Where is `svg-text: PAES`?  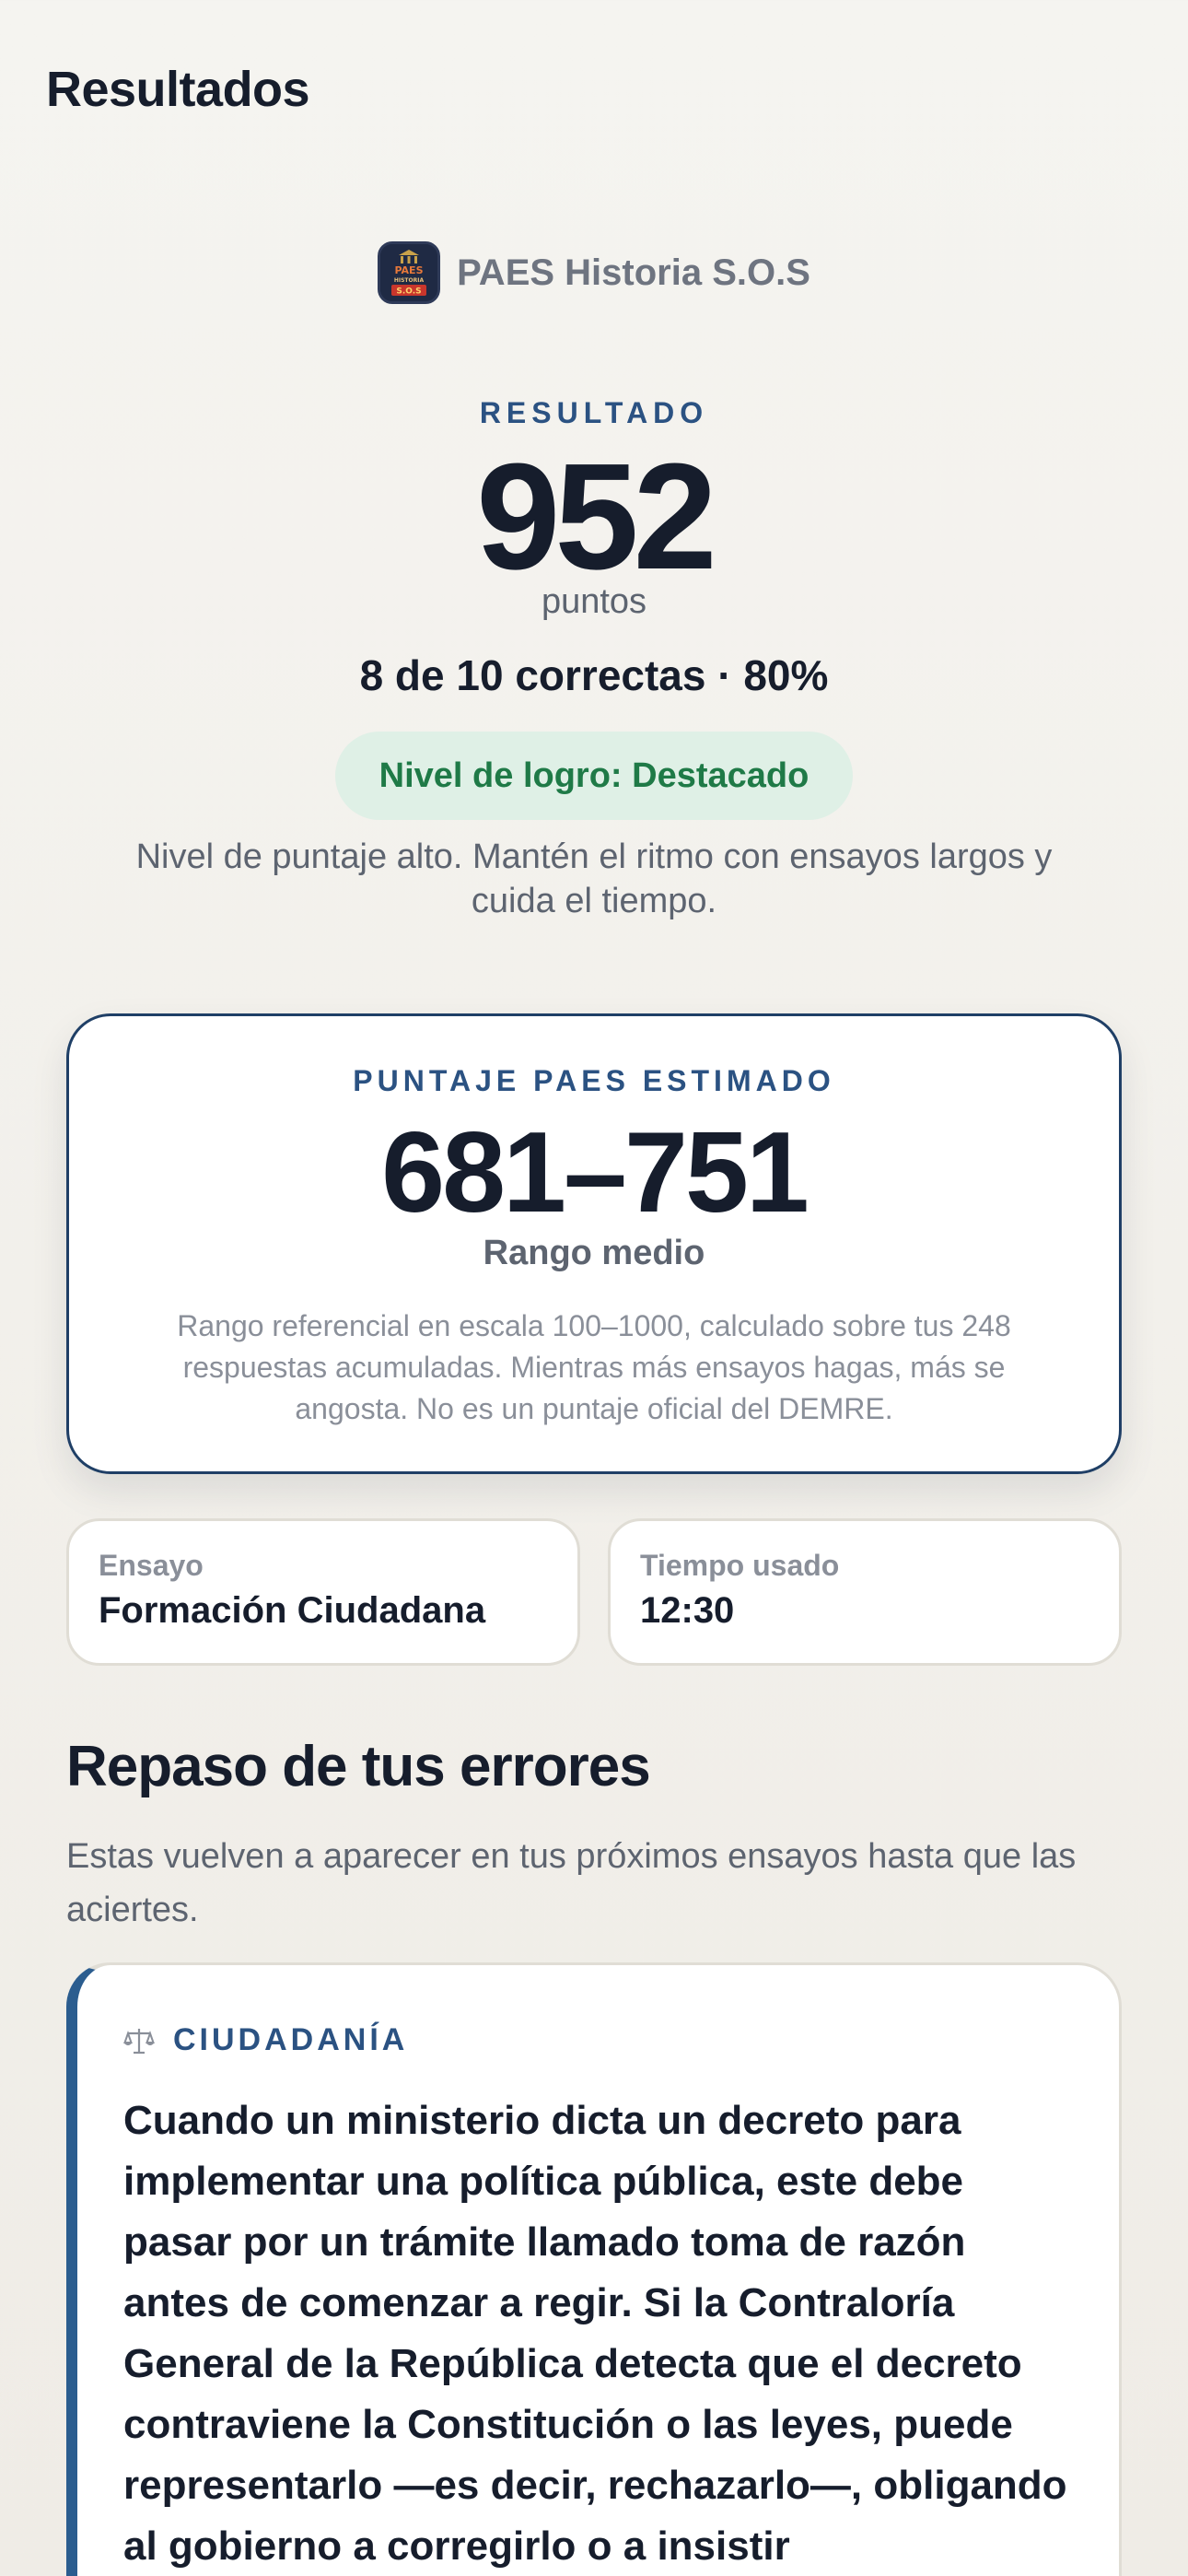 svg-text: PAES is located at coordinates (410, 270).